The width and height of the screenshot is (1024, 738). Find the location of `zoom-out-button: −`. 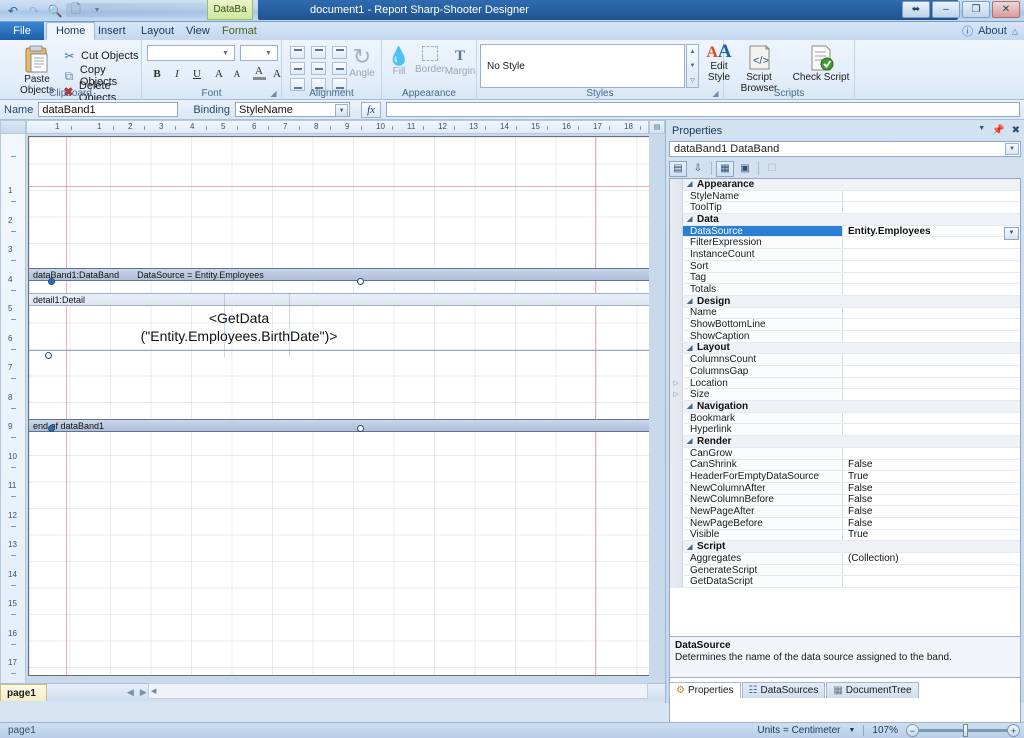

zoom-out-button: − is located at coordinates (912, 730).